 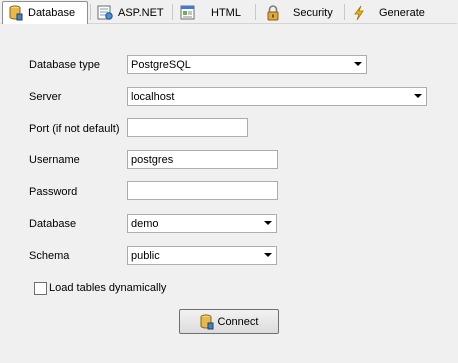 What do you see at coordinates (187, 127) in the screenshot?
I see `port-field` at bounding box center [187, 127].